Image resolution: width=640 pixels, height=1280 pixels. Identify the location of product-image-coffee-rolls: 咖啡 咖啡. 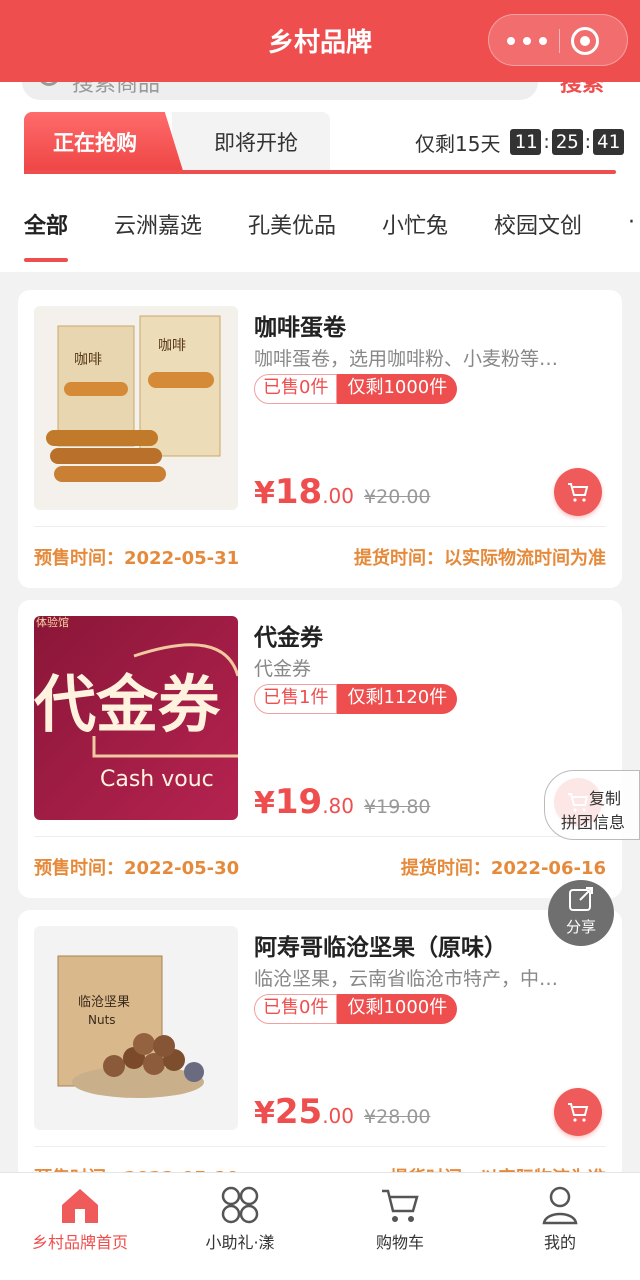
(136, 408).